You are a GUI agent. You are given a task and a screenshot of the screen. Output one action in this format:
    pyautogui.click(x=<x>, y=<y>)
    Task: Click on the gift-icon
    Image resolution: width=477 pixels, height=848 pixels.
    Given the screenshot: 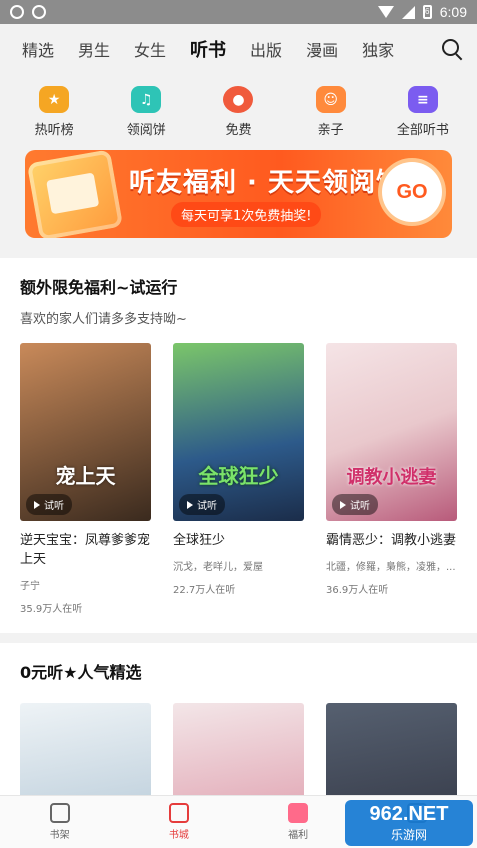 What is the action you would take?
    pyautogui.click(x=298, y=813)
    